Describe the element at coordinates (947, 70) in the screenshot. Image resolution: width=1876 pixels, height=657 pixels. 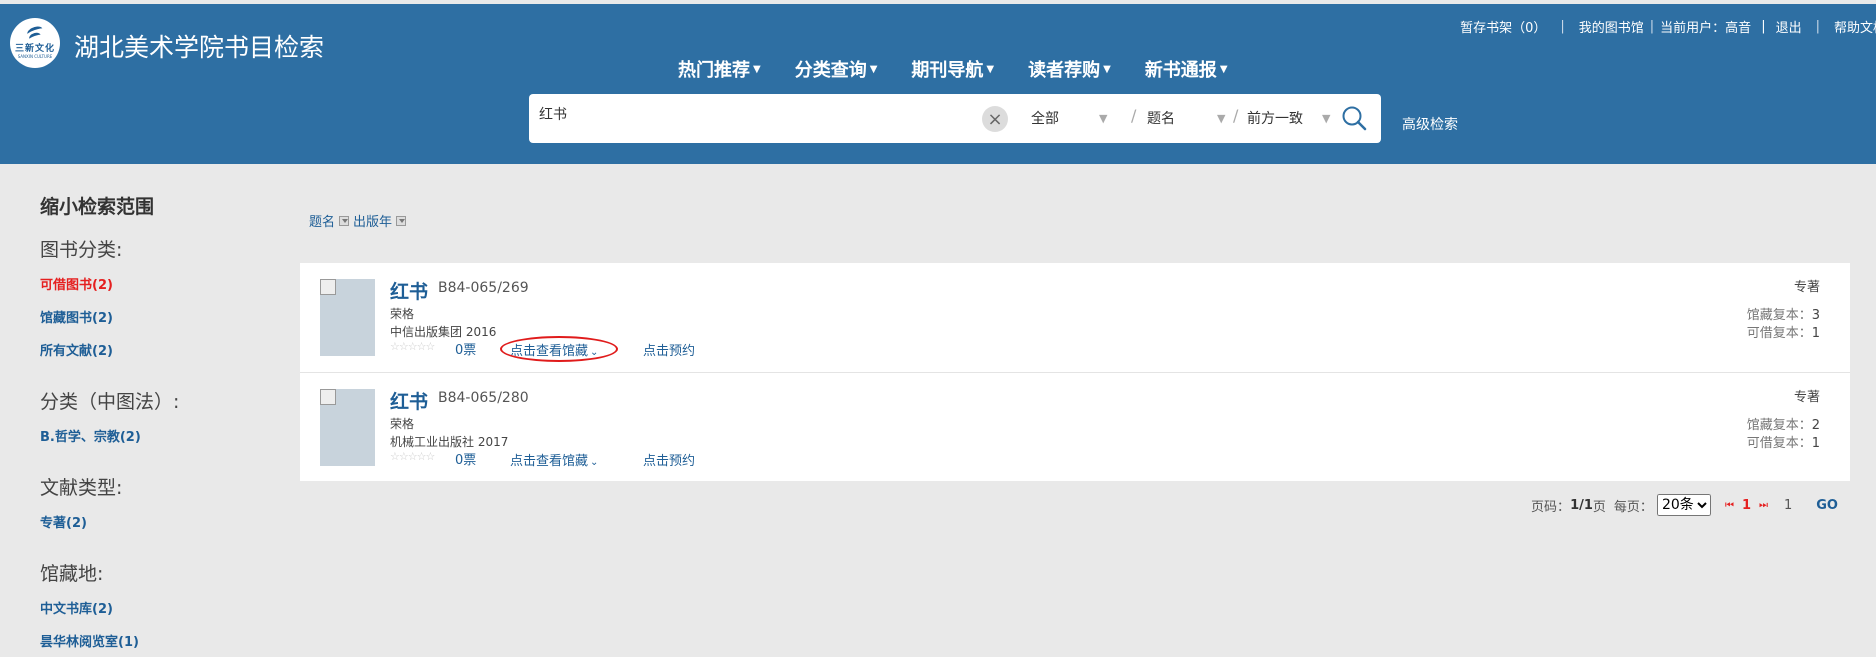
I see `nav-journal-label: 期刊导航` at that location.